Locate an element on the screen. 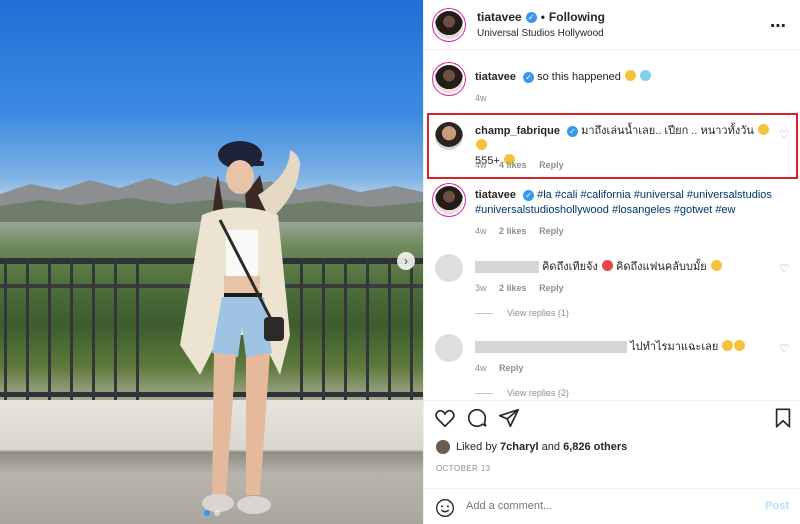 Image resolution: width=800 pixels, height=524 pixels. liker-avatar is located at coordinates (443, 447).